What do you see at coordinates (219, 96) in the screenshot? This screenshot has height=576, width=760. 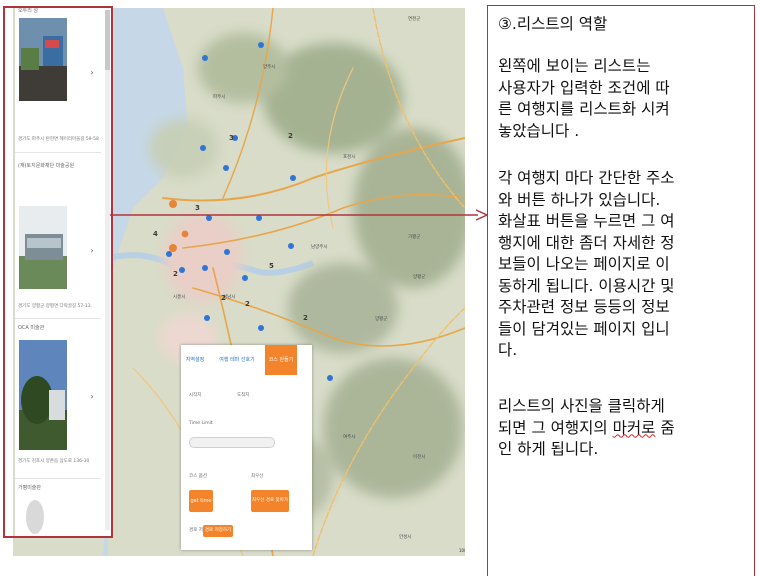 I see `svg-text: 파주시` at bounding box center [219, 96].